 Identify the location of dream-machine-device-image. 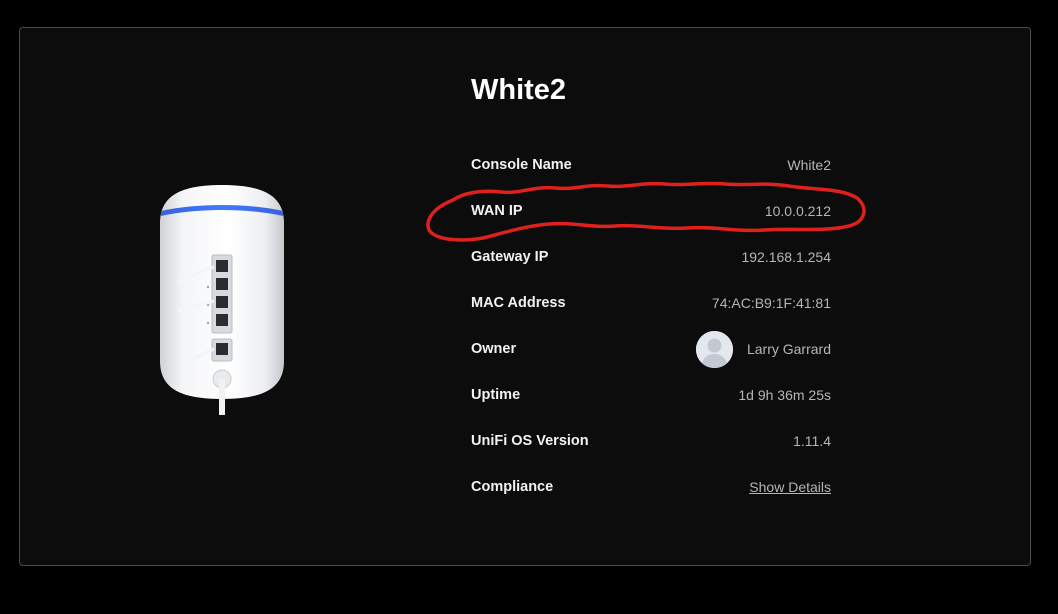
(222, 299).